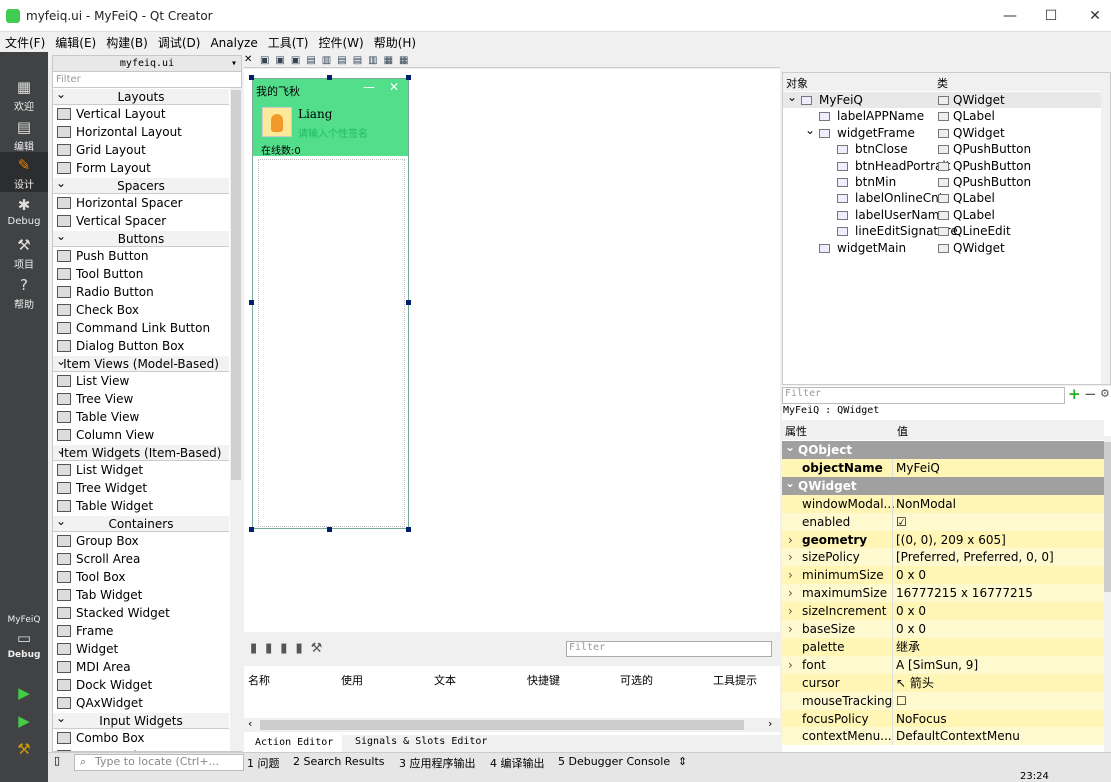 The width and height of the screenshot is (1111, 782). What do you see at coordinates (943, 575) in the screenshot?
I see `property-row: › minimumSize 0 x 0` at bounding box center [943, 575].